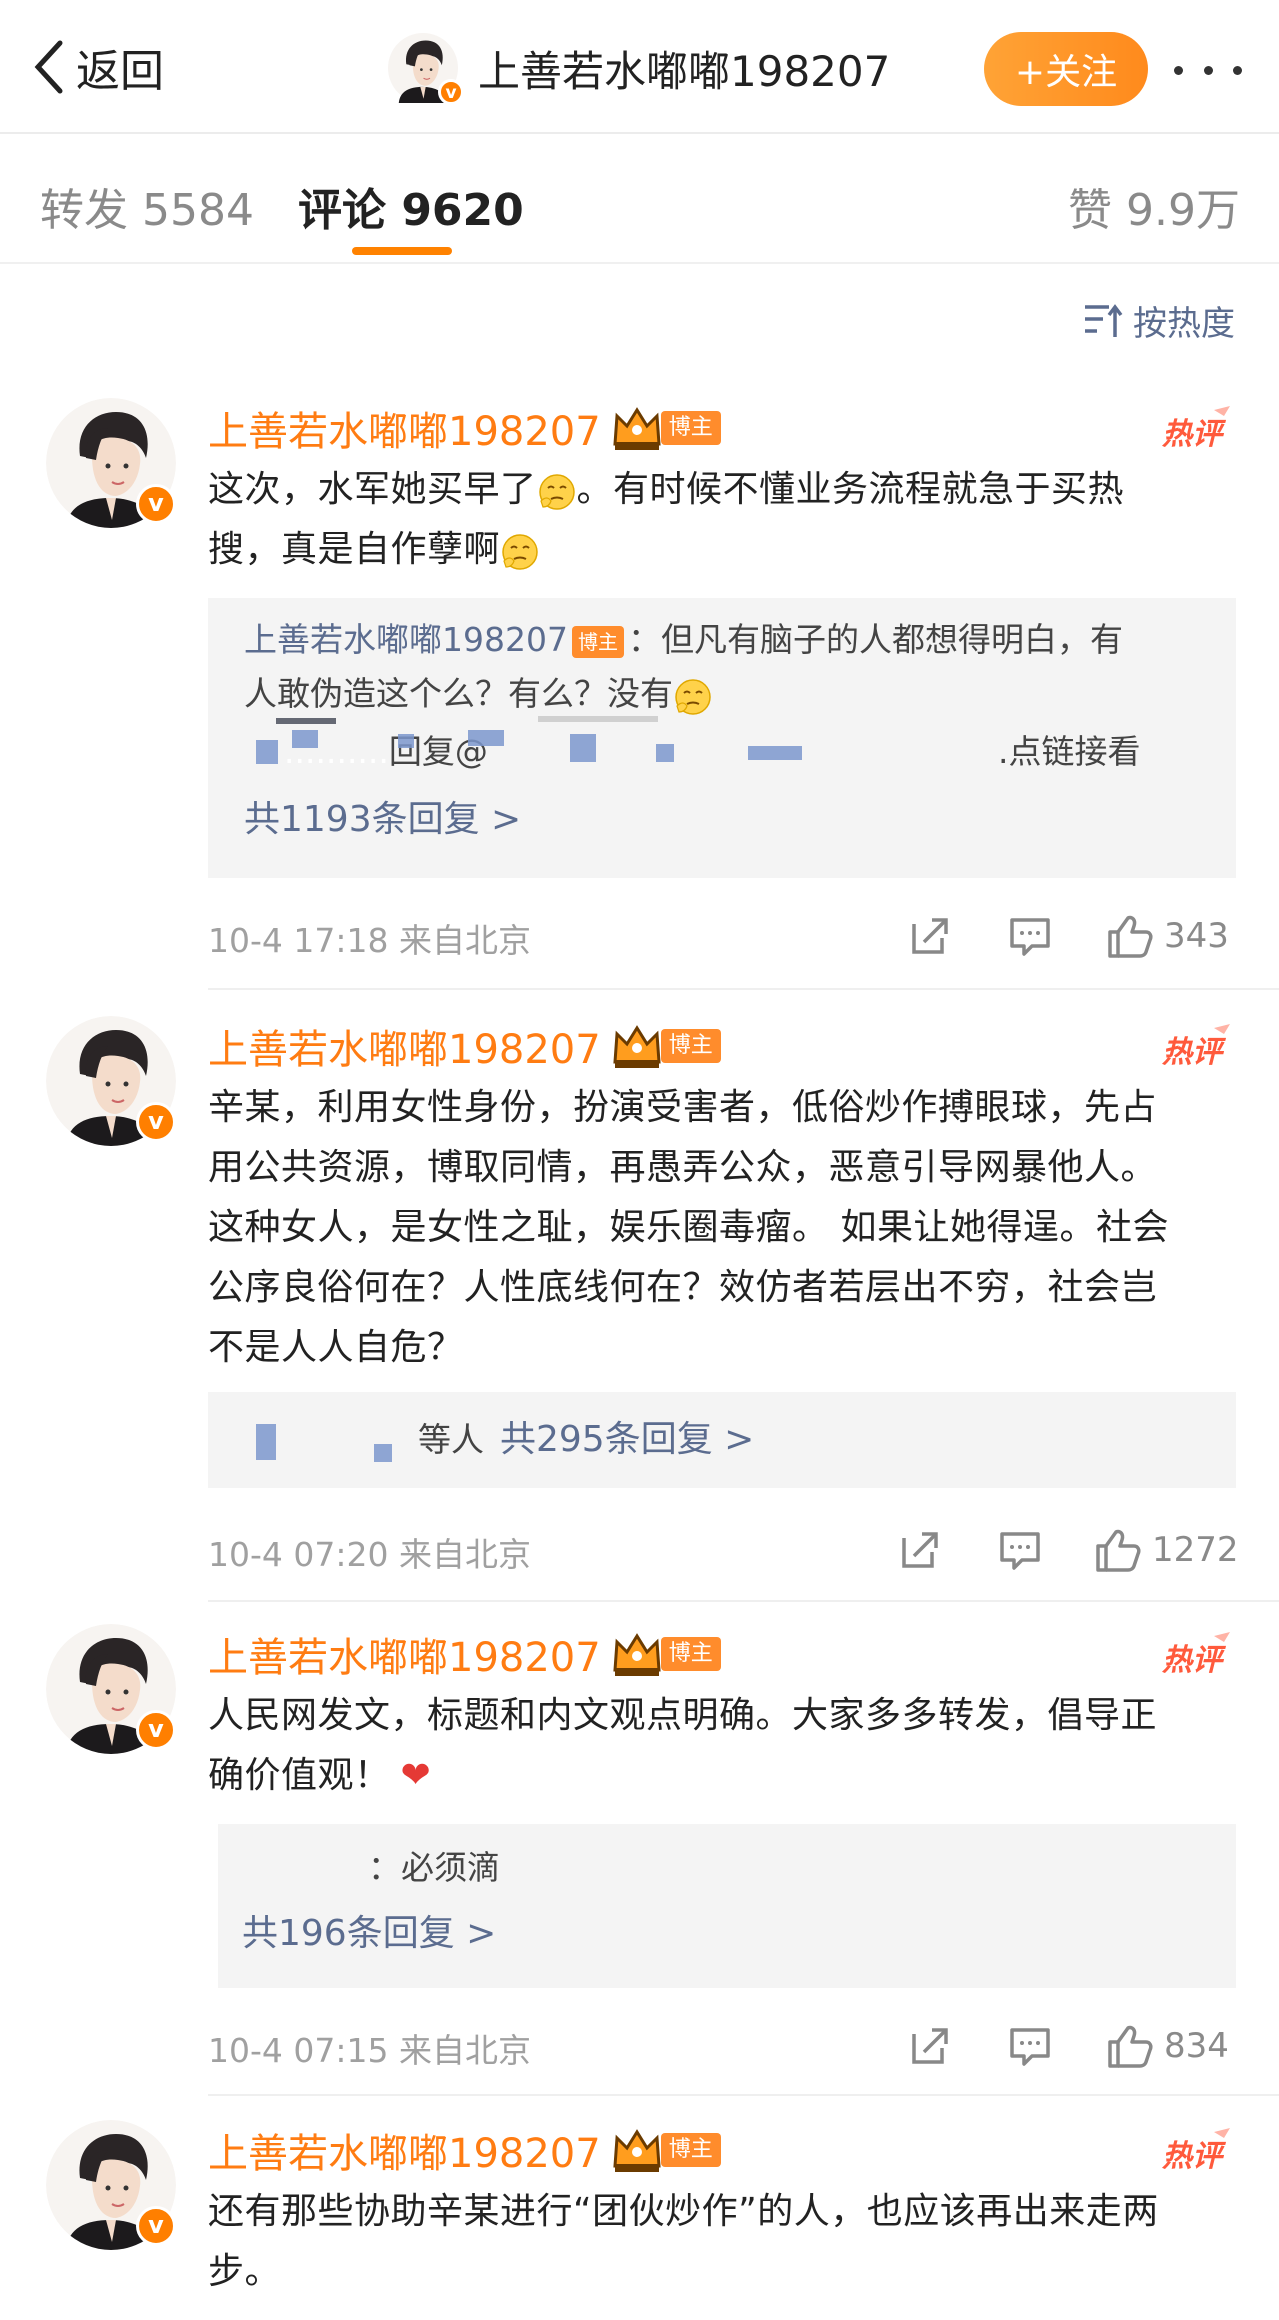 Image resolution: width=1279 pixels, height=2320 pixels. Describe the element at coordinates (683, 1745) in the screenshot. I see `comment-text: 人民网发文，标题和内文观点明确。大家多多转发，倡导正 确价值观！ ❤` at that location.